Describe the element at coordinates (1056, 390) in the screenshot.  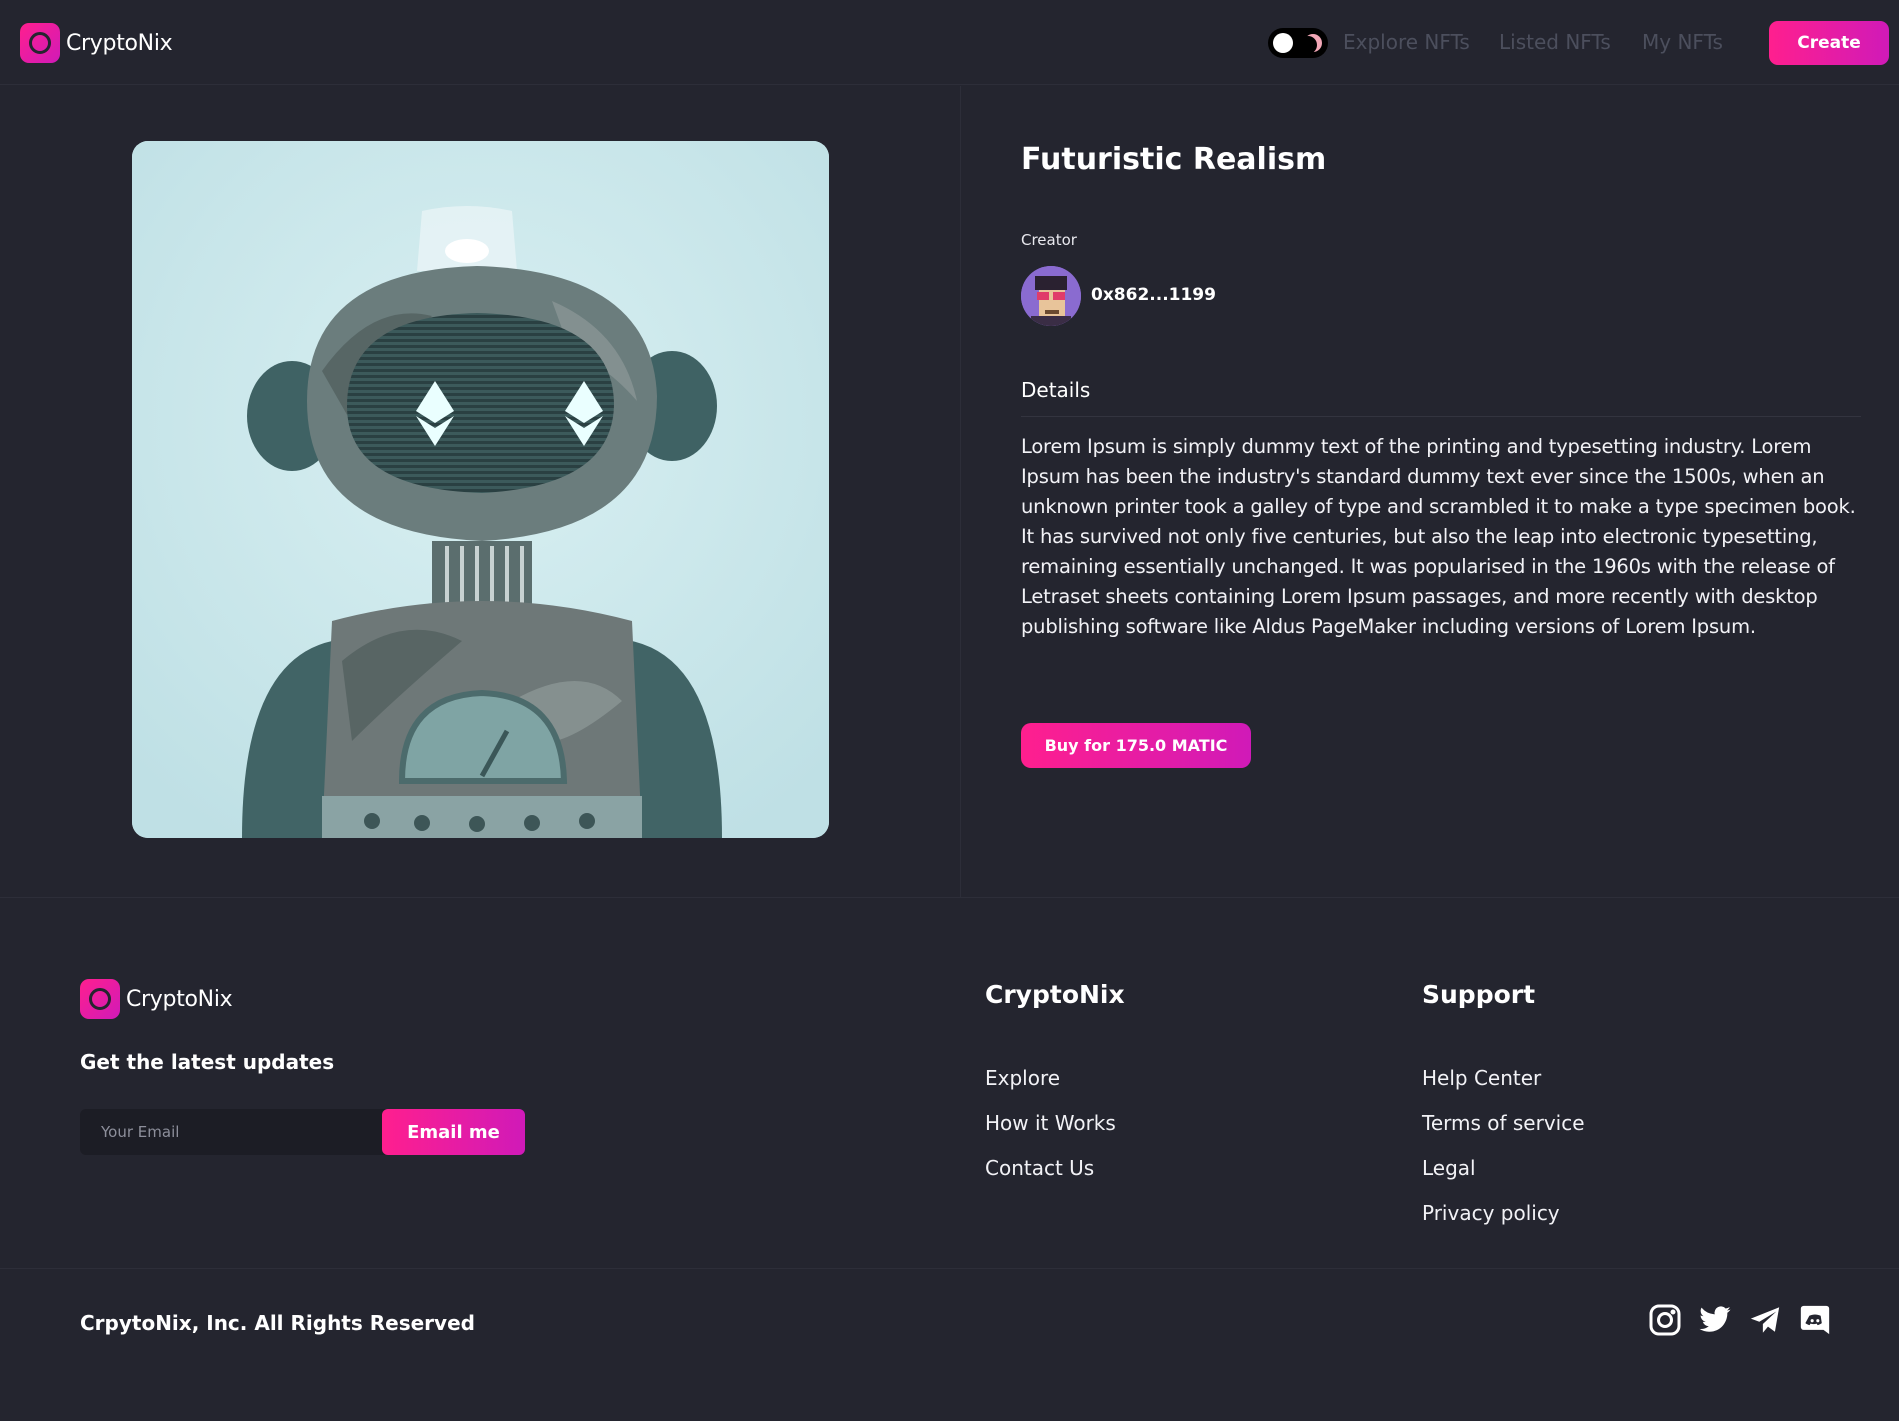
I see `details-heading: Details` at that location.